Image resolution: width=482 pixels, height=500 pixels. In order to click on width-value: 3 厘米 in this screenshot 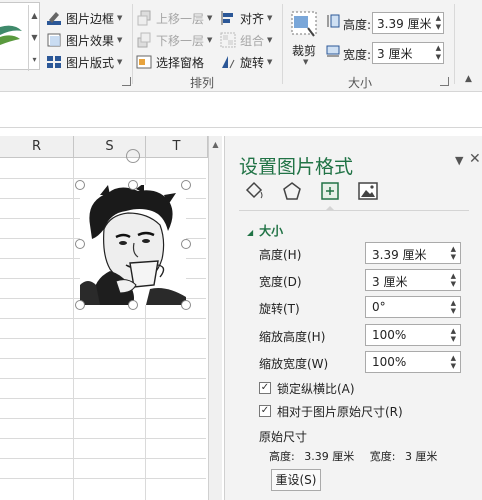, I will do `click(390, 282)`.